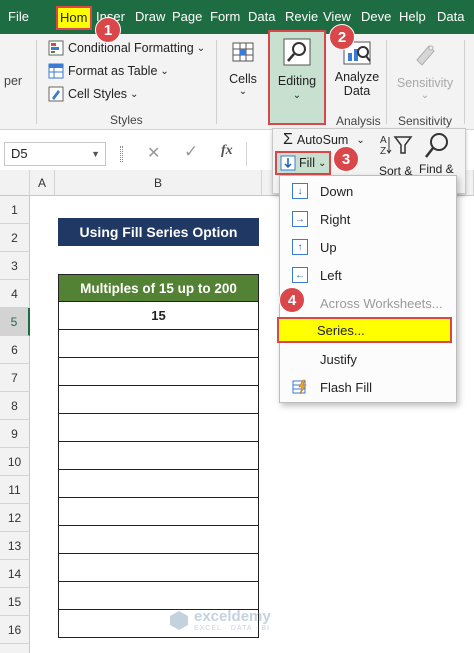 This screenshot has width=474, height=653. What do you see at coordinates (121, 154) in the screenshot?
I see `formula-bar-grip` at bounding box center [121, 154].